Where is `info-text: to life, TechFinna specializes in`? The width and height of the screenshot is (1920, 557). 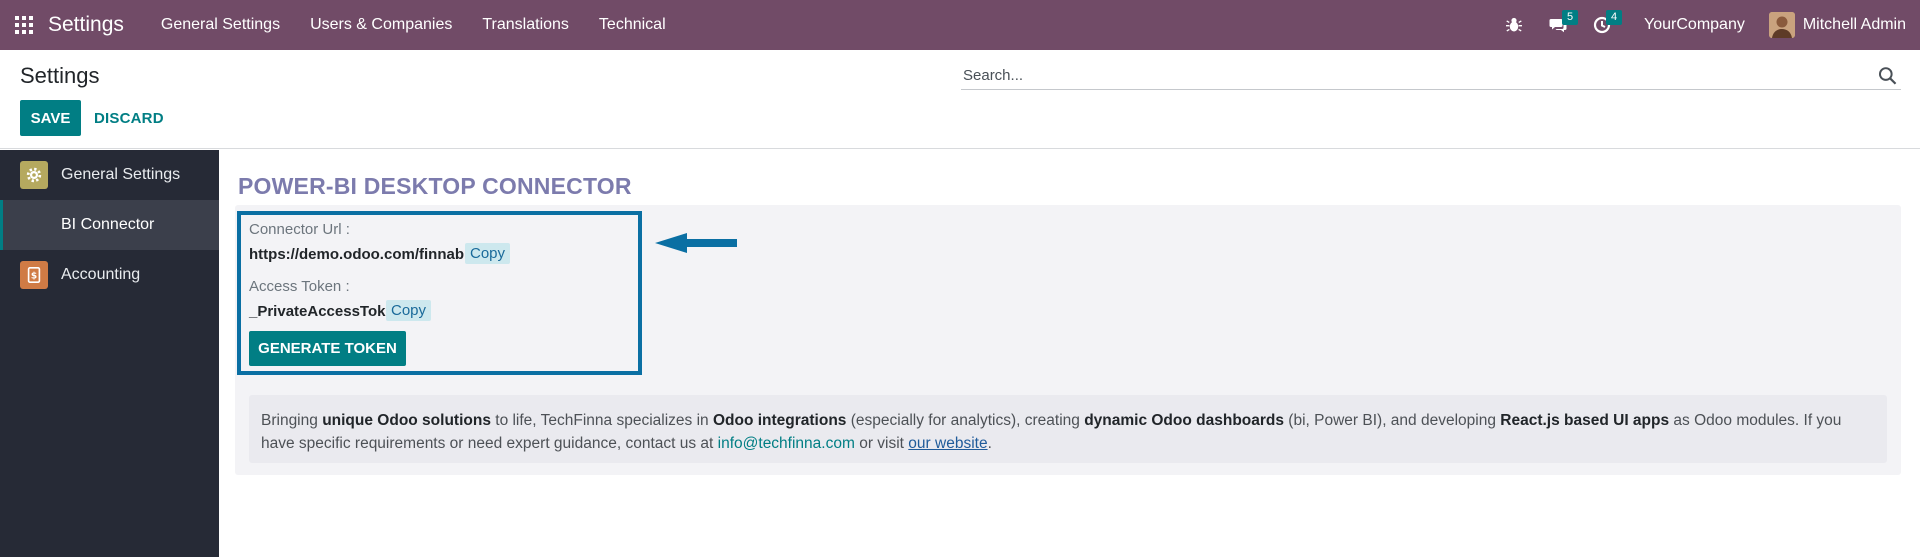
info-text: to life, TechFinna specializes in is located at coordinates (601, 420).